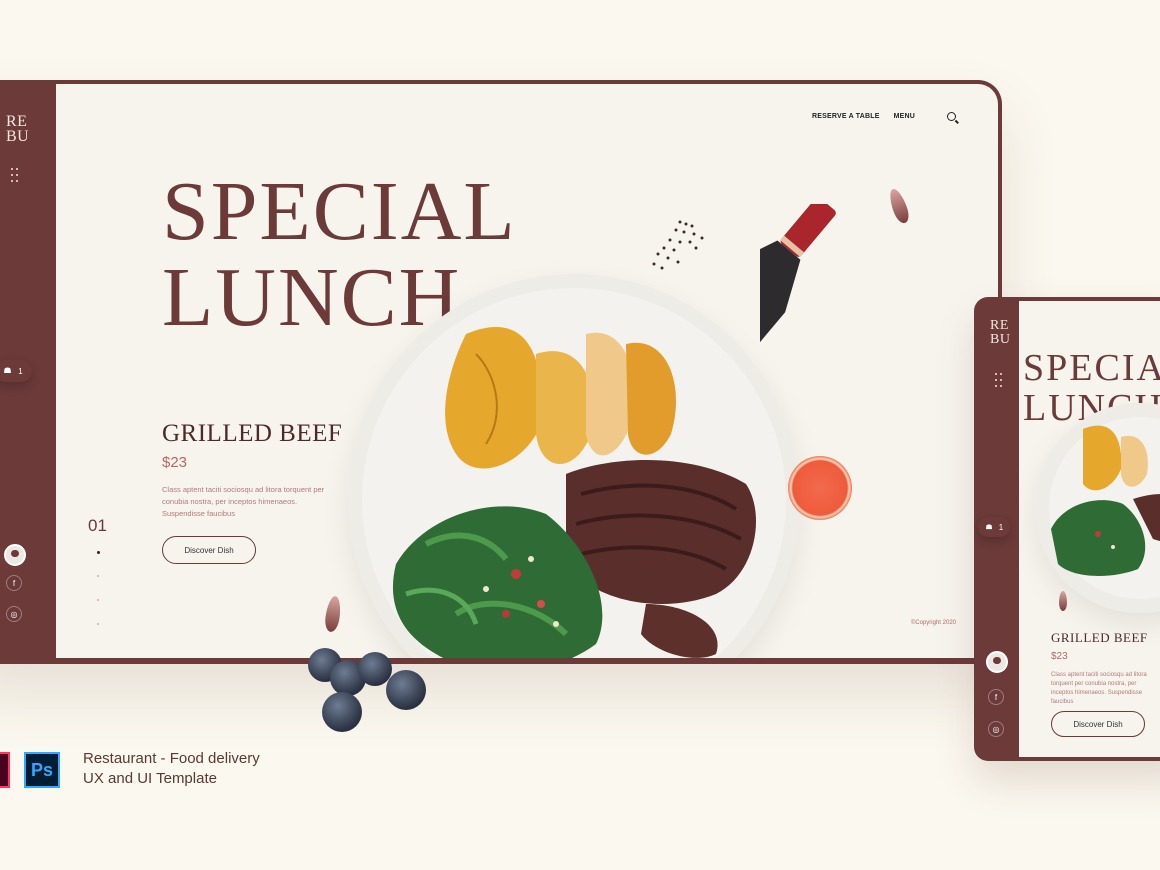  I want to click on tablet-logo: RE BU, so click(1000, 333).